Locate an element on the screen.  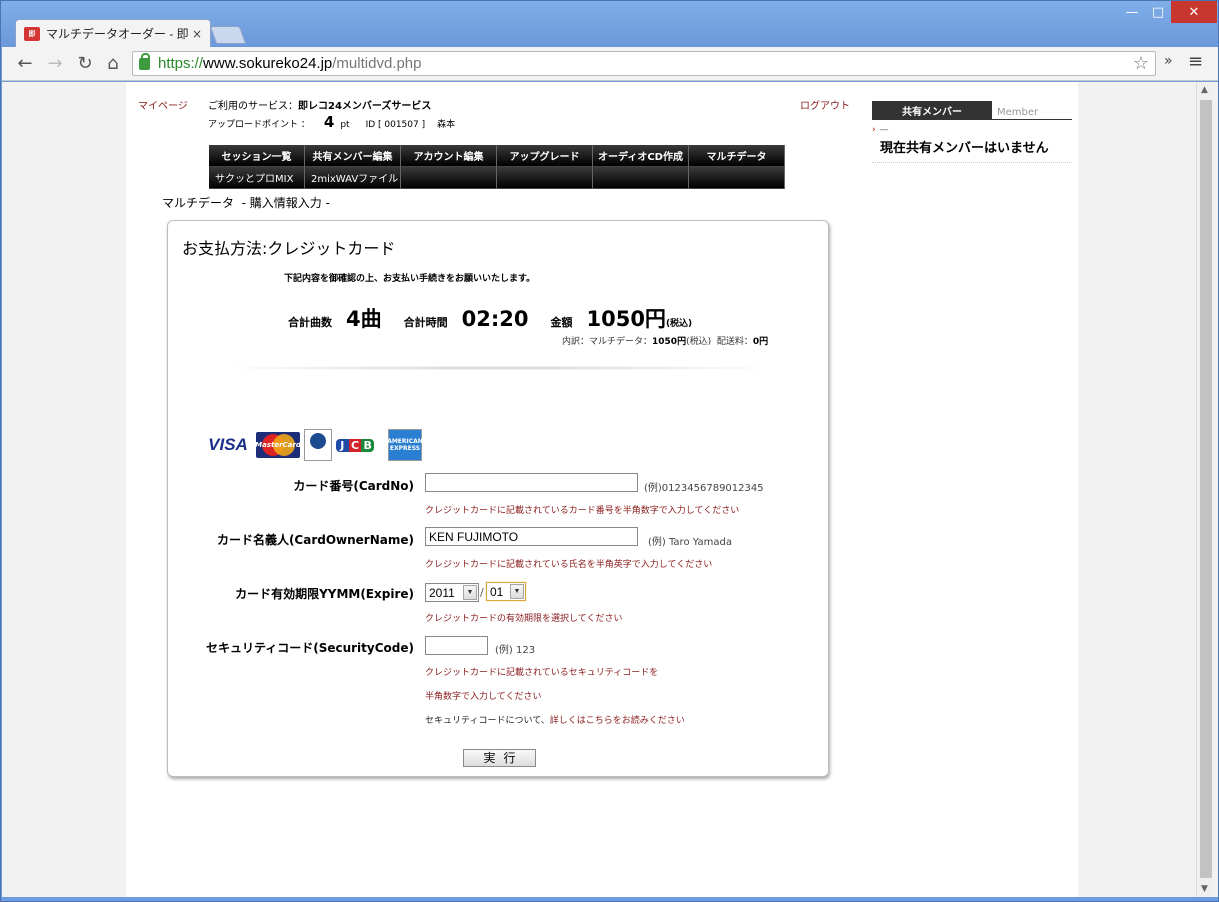
tab-title: マルチデータオーダー - 即レコ is located at coordinates (117, 34).